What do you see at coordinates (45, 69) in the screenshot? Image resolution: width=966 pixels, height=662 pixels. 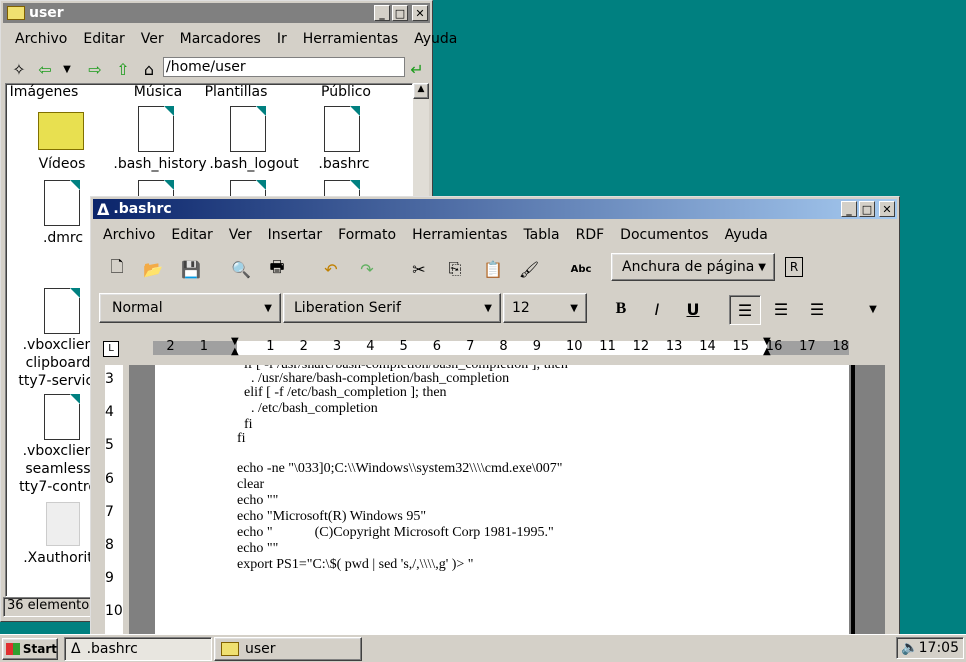 I see `back-arrow-icon: ⇦` at bounding box center [45, 69].